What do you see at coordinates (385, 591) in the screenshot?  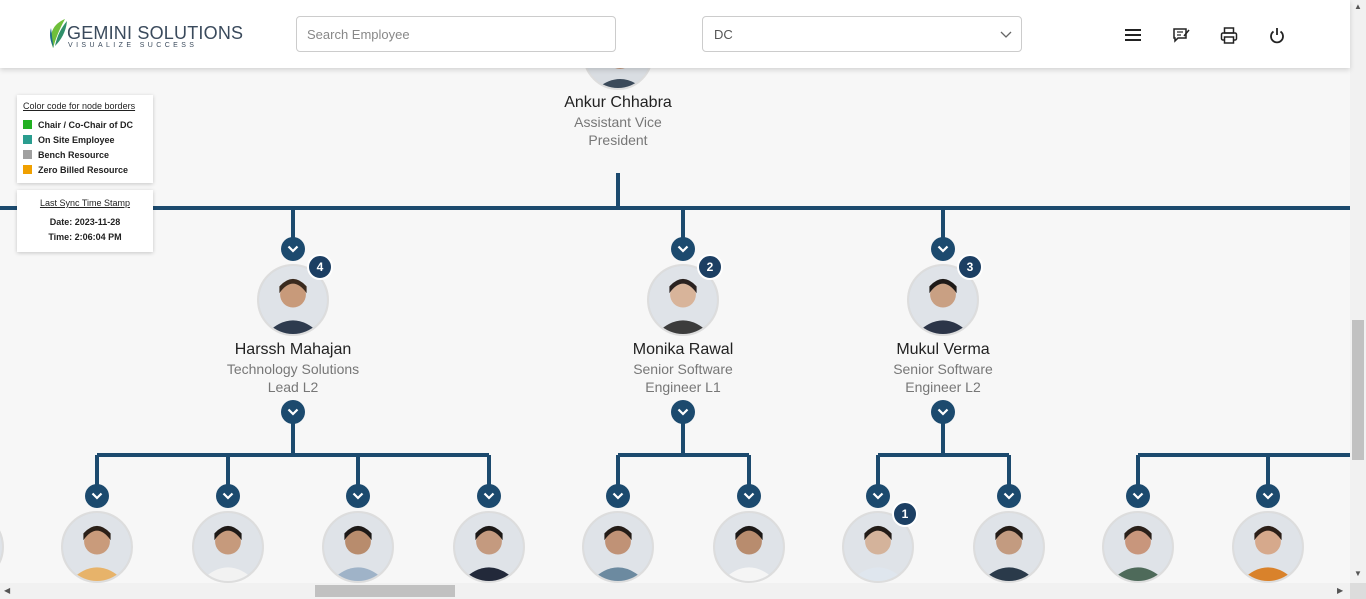 I see `horizontal-scroll-thumb` at bounding box center [385, 591].